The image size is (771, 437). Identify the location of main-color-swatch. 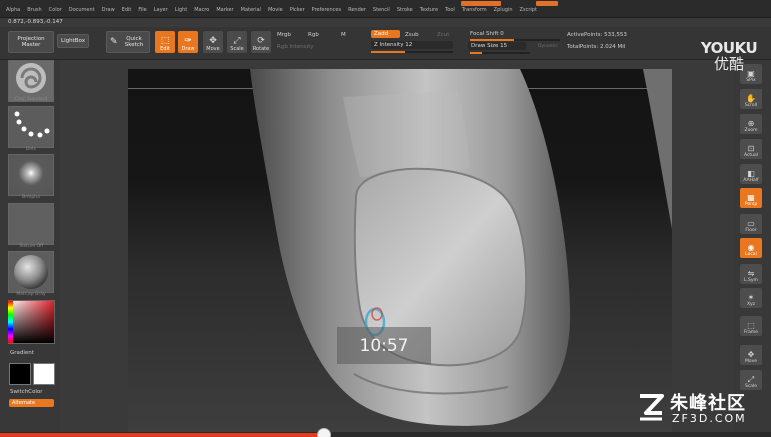
(20, 374).